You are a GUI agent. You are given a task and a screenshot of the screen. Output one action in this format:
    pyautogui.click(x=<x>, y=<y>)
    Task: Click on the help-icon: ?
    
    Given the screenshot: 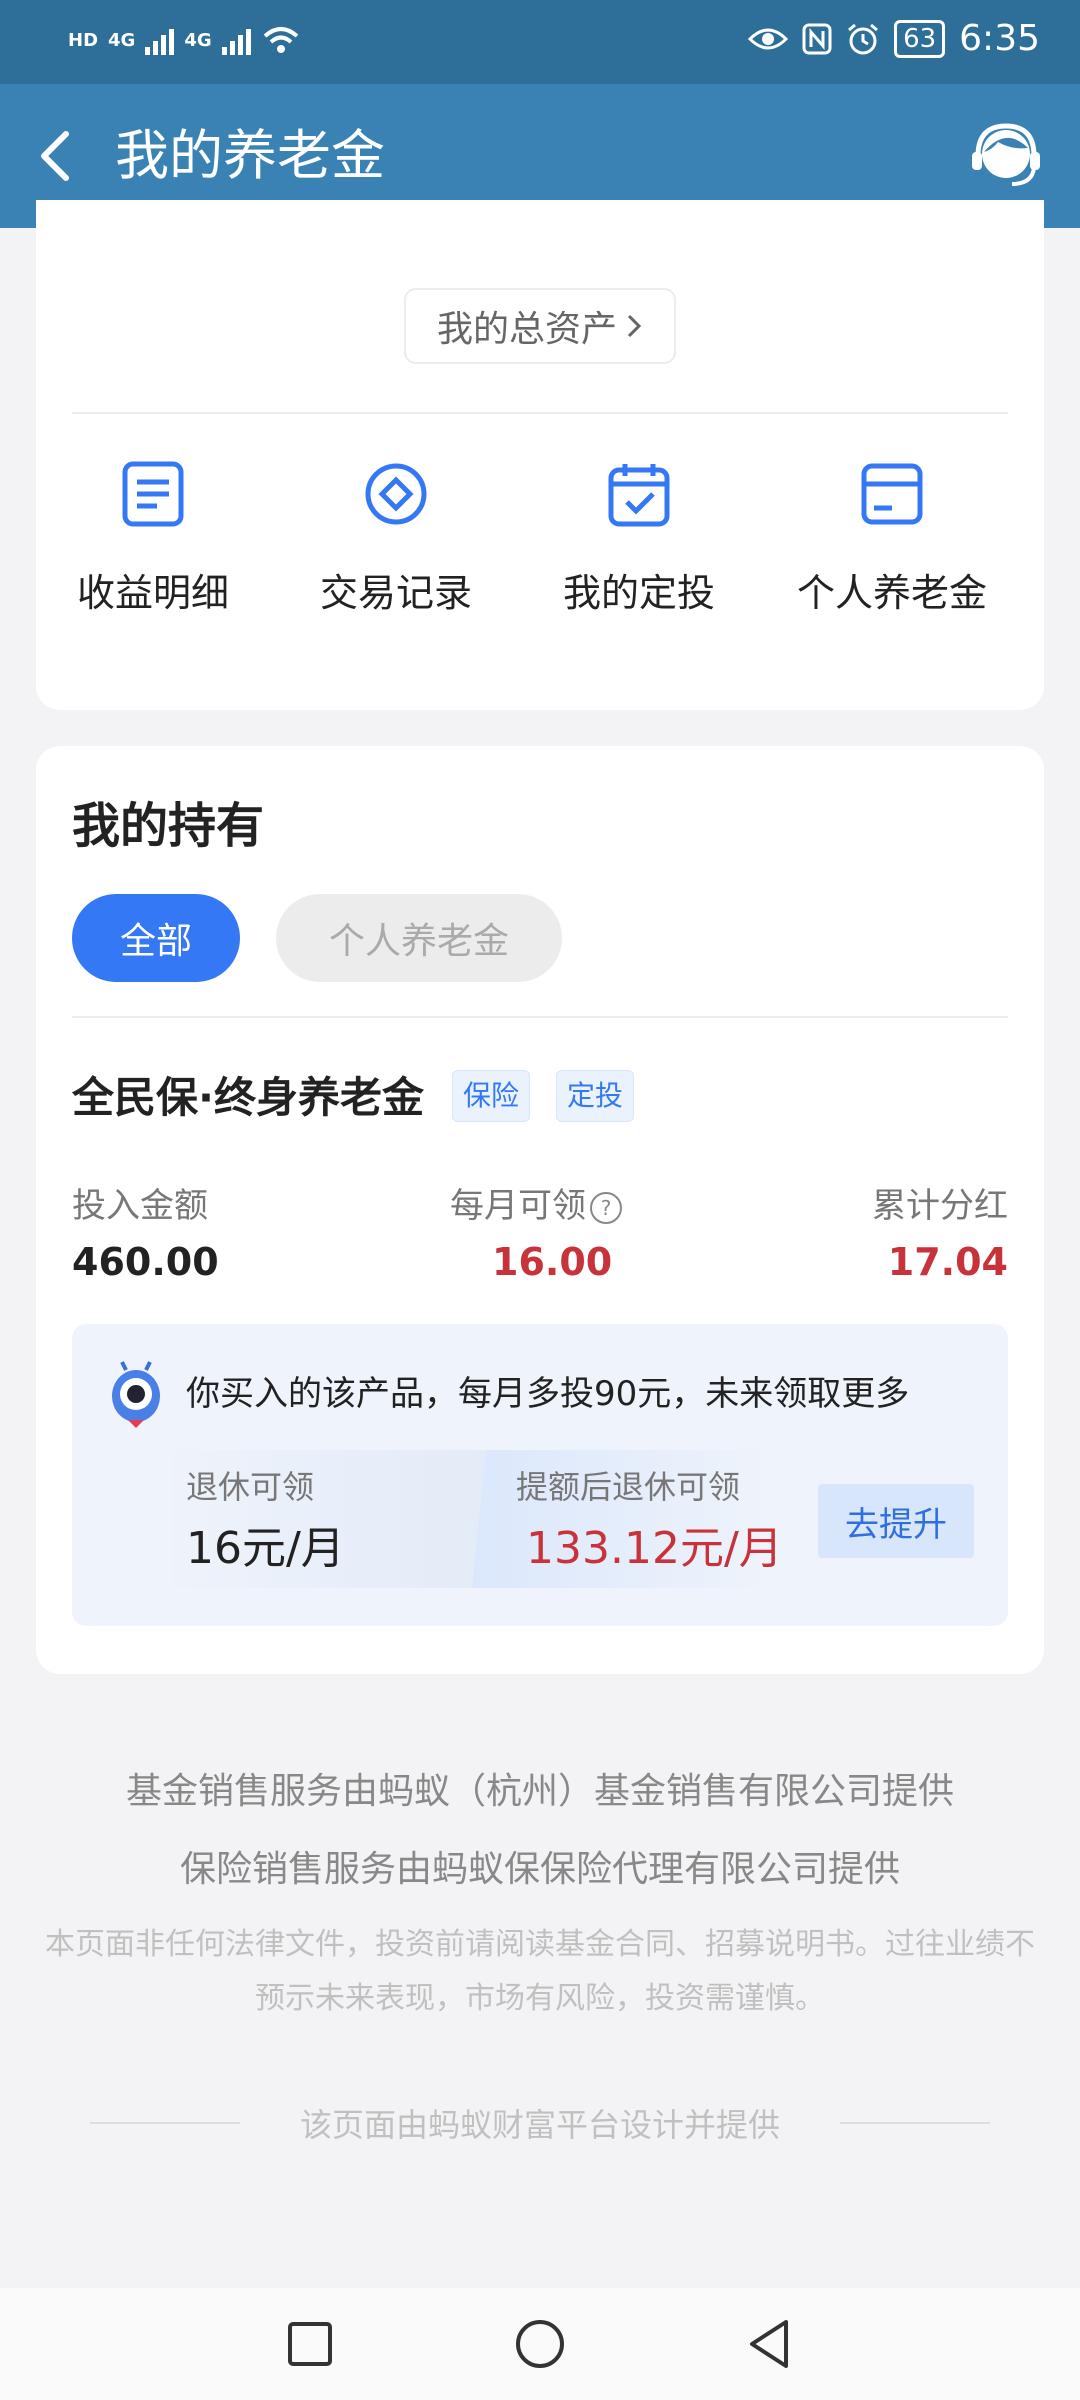 What is the action you would take?
    pyautogui.click(x=606, y=1207)
    